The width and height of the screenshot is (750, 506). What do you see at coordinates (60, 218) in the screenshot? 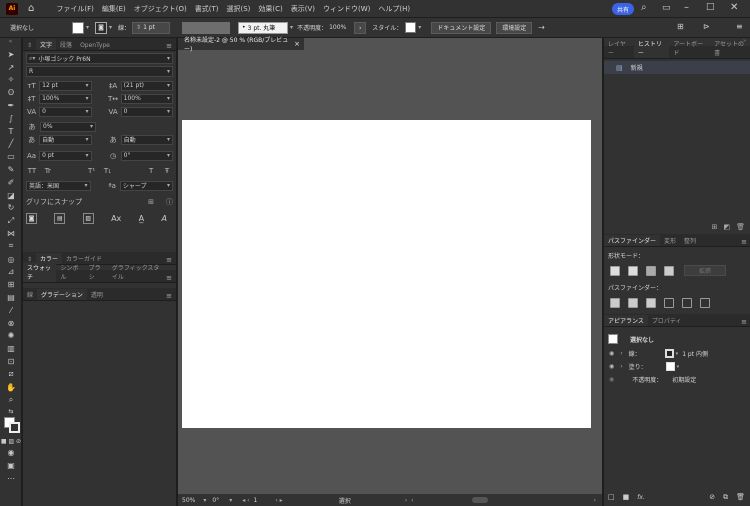
I see `snap-xheight-icon: ▤` at bounding box center [60, 218].